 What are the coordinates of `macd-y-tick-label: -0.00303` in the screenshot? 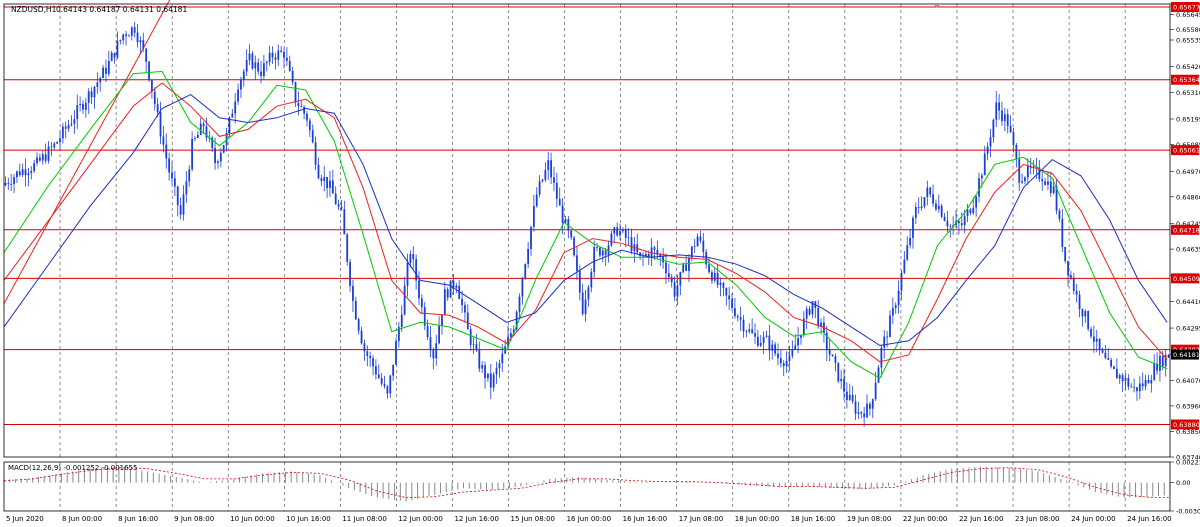 It's located at (1188, 512).